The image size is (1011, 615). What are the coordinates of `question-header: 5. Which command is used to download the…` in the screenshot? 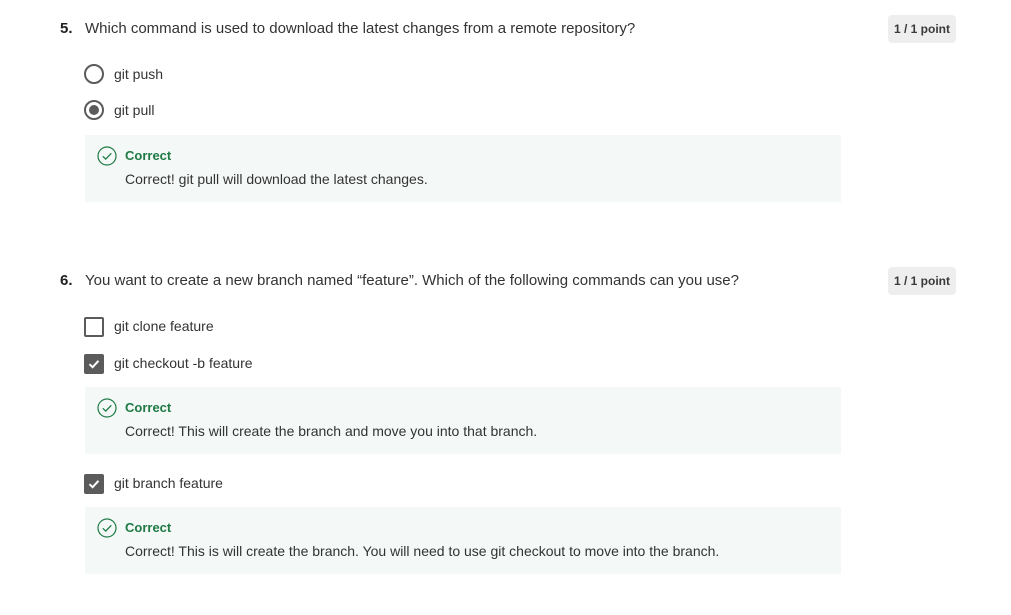 It's located at (510, 29).